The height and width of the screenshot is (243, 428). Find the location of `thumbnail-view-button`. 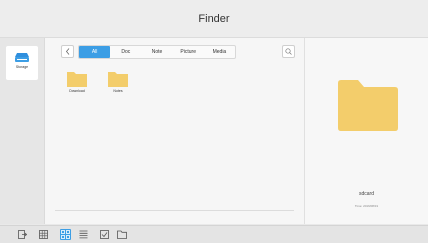

thumbnail-view-button is located at coordinates (43, 234).